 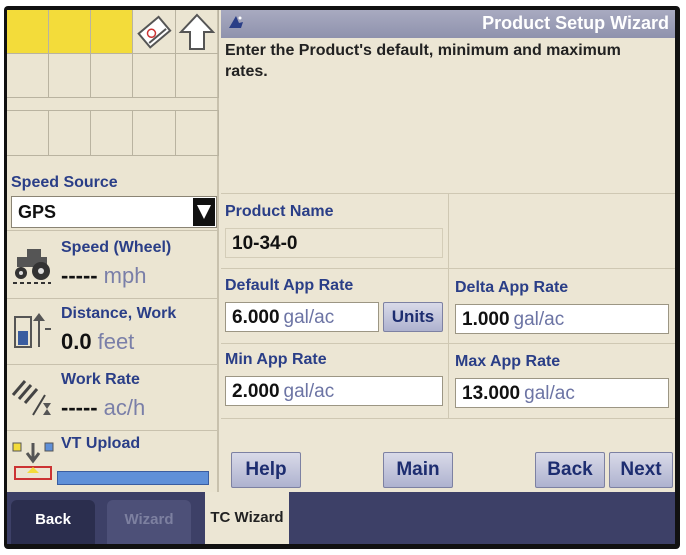 What do you see at coordinates (279, 211) in the screenshot?
I see `product-name-label: Product Name` at bounding box center [279, 211].